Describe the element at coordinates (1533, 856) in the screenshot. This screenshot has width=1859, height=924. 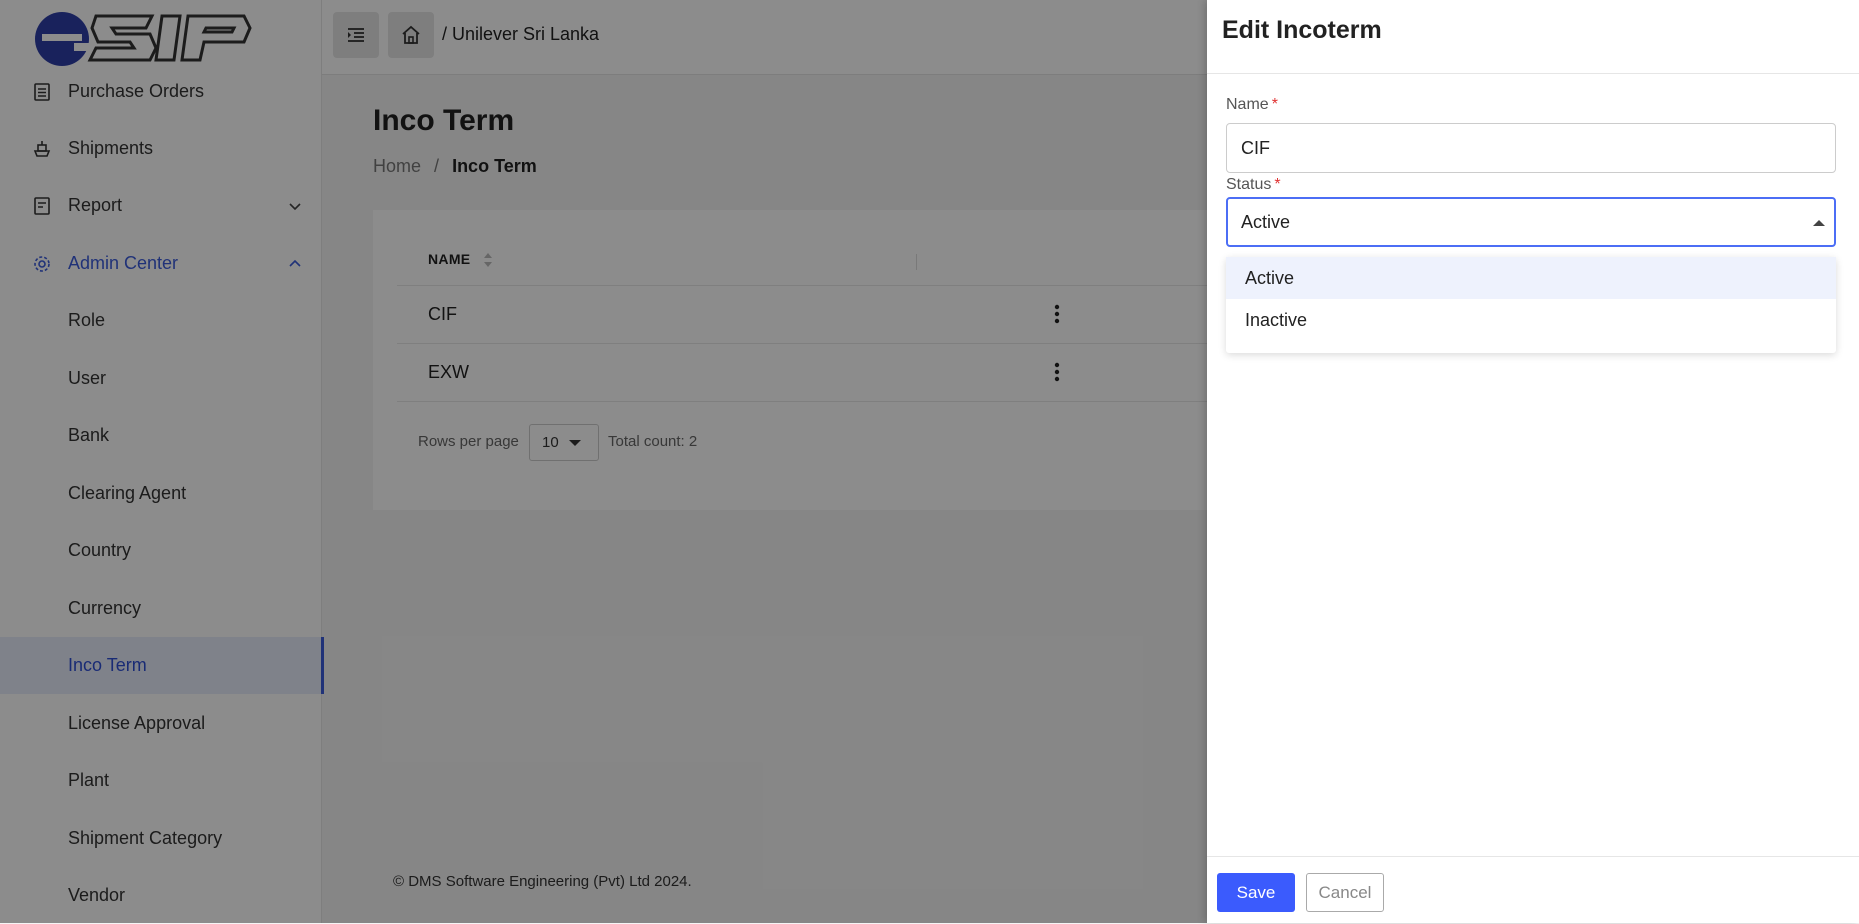
I see `drawer-footer-divider` at that location.